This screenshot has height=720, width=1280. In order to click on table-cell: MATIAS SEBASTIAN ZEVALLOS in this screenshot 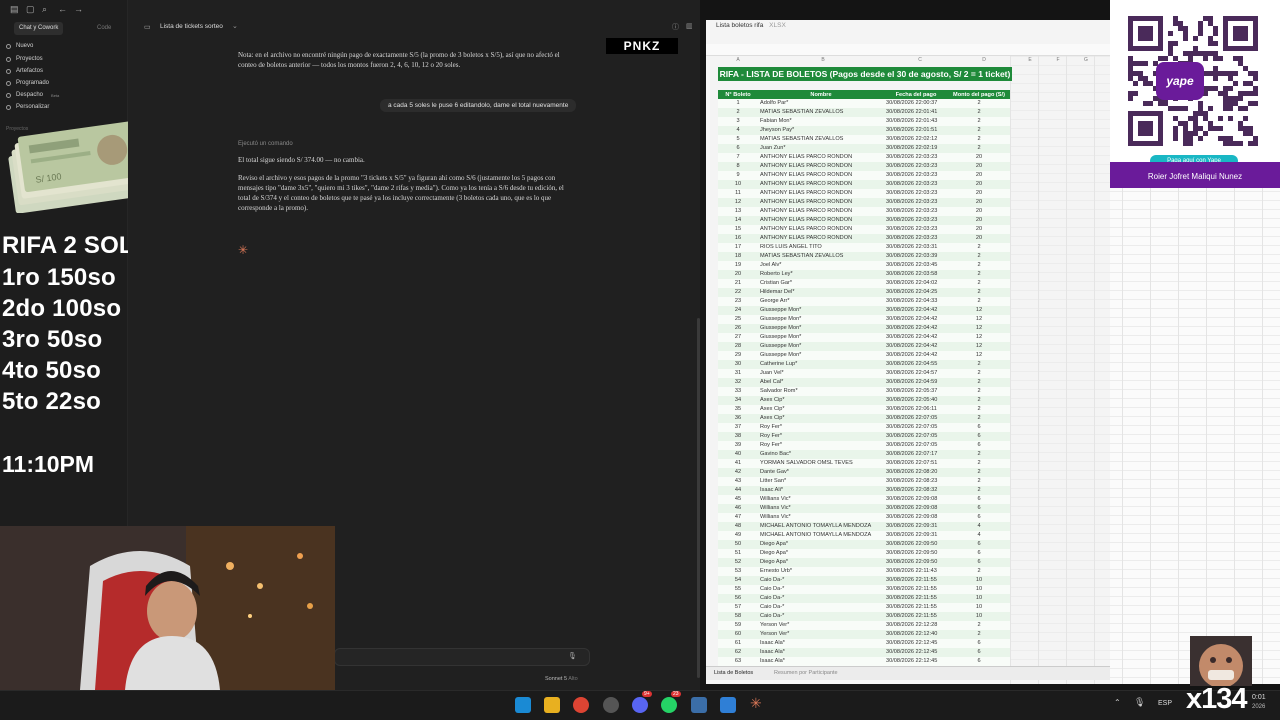, I will do `click(821, 112)`.